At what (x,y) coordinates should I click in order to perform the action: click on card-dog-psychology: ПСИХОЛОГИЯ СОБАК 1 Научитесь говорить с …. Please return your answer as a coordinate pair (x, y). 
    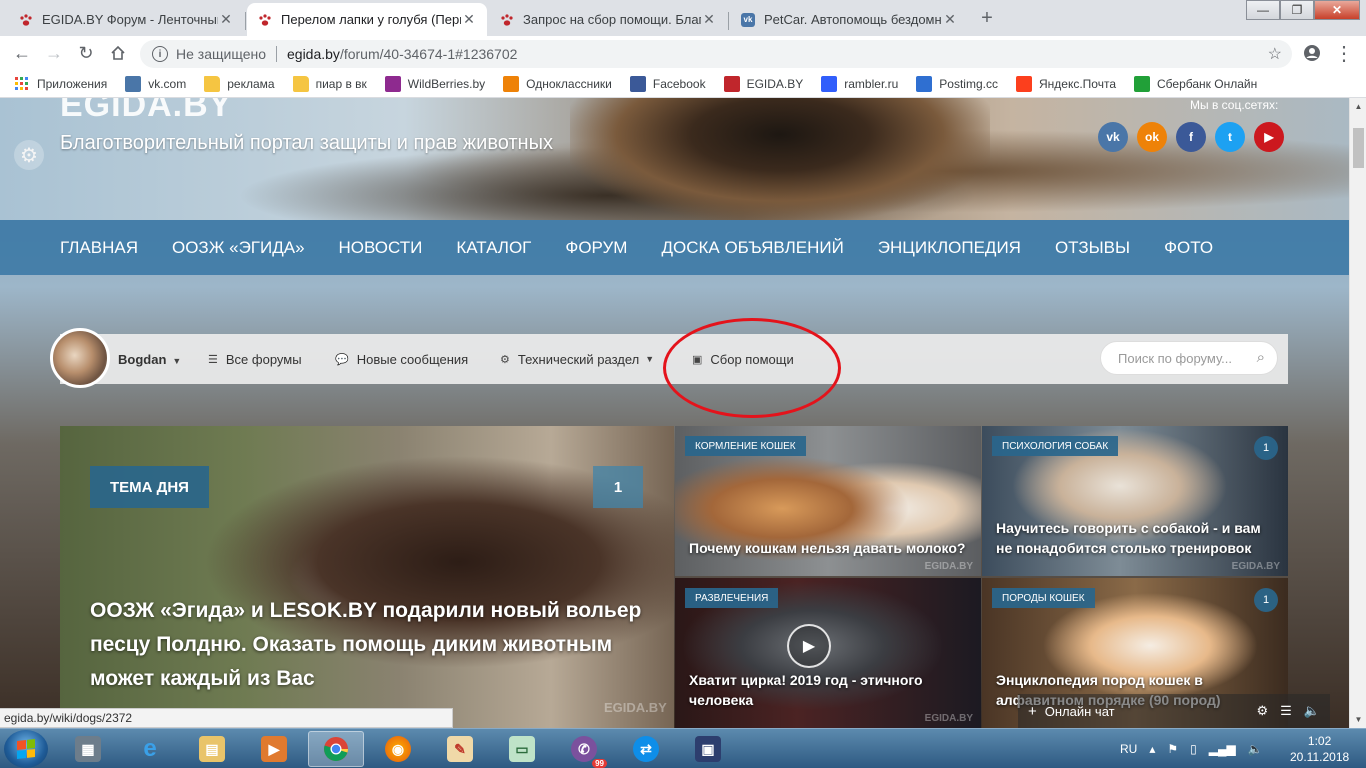
    Looking at the image, I should click on (1135, 501).